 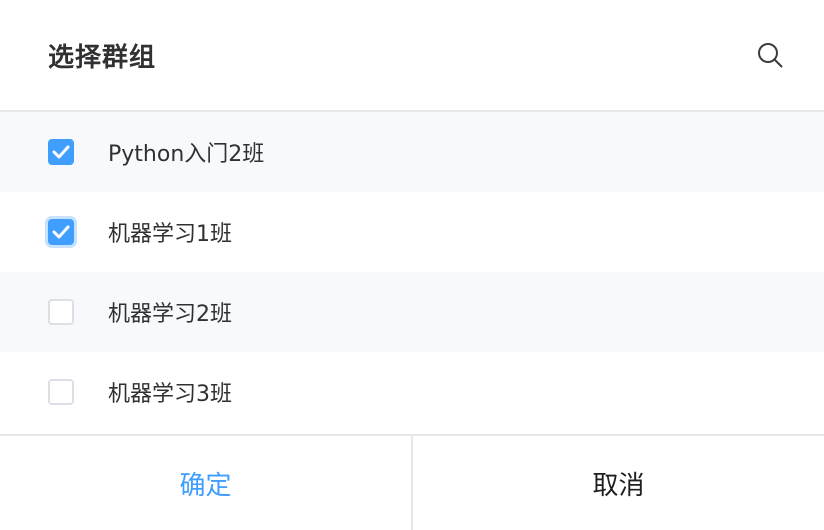 What do you see at coordinates (170, 314) in the screenshot?
I see `group-label: 机器学习2班` at bounding box center [170, 314].